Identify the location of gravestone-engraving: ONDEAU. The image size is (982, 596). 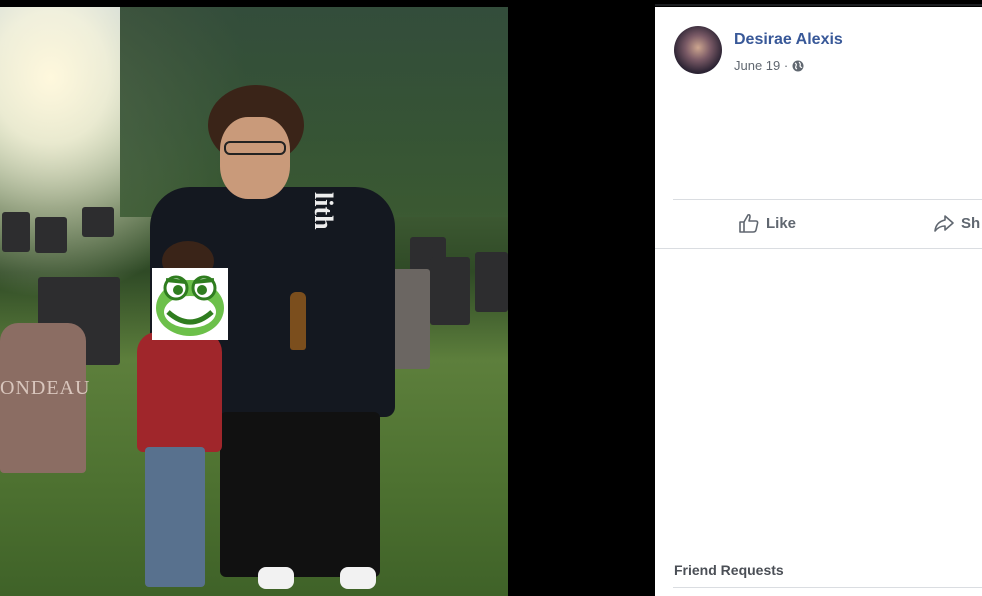
(45, 388).